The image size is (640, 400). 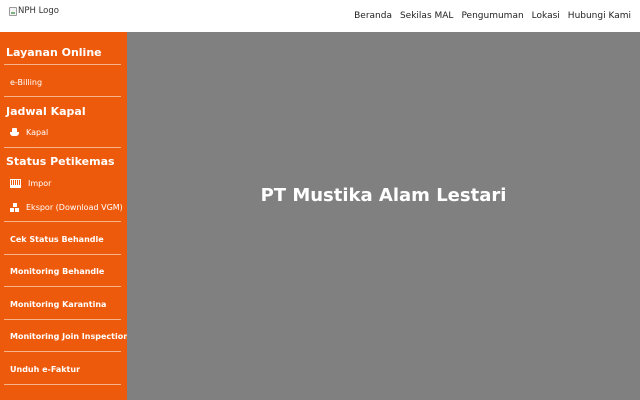 I want to click on sidebar-item-kapal: Kapal, so click(x=29, y=132).